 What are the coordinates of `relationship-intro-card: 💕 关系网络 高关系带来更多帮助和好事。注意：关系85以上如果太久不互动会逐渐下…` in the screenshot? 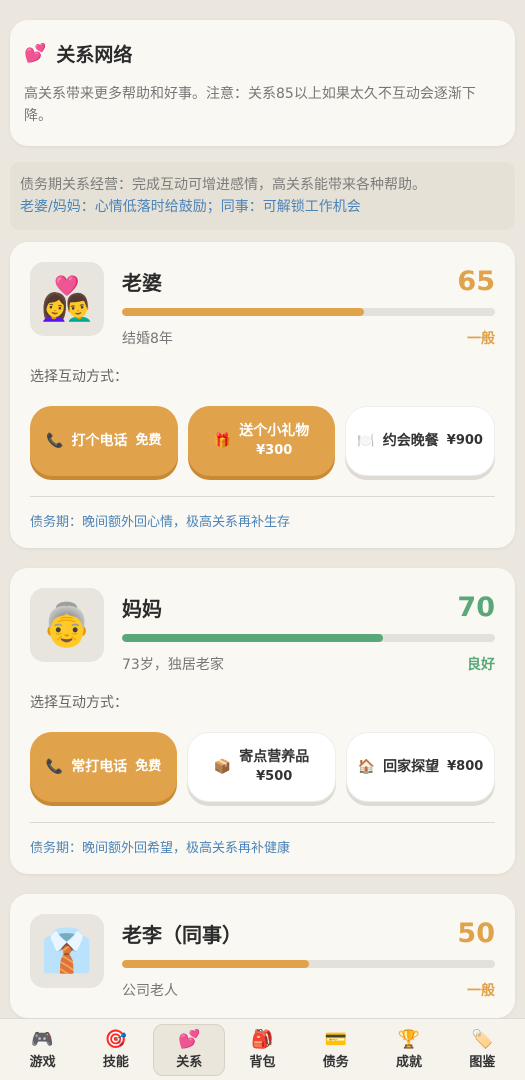 It's located at (262, 83).